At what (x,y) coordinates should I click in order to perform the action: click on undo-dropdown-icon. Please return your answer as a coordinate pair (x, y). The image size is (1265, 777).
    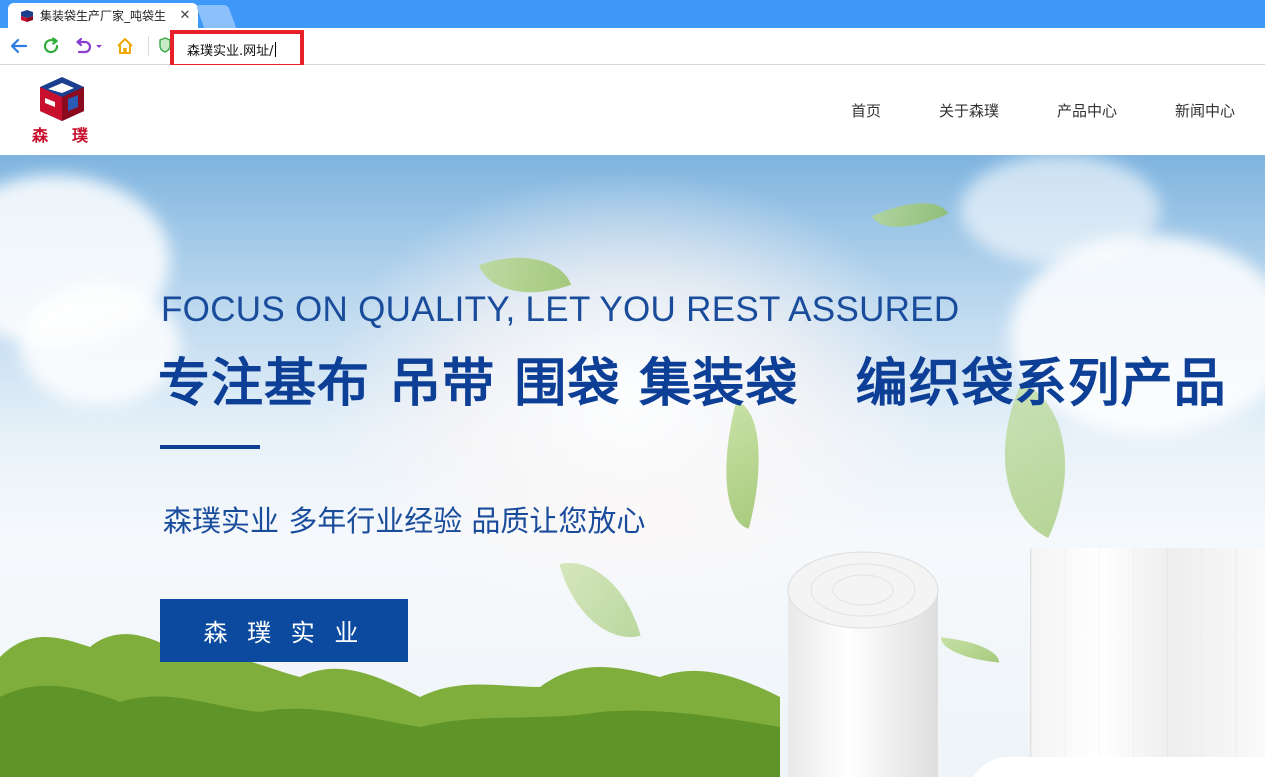
    Looking at the image, I should click on (89, 46).